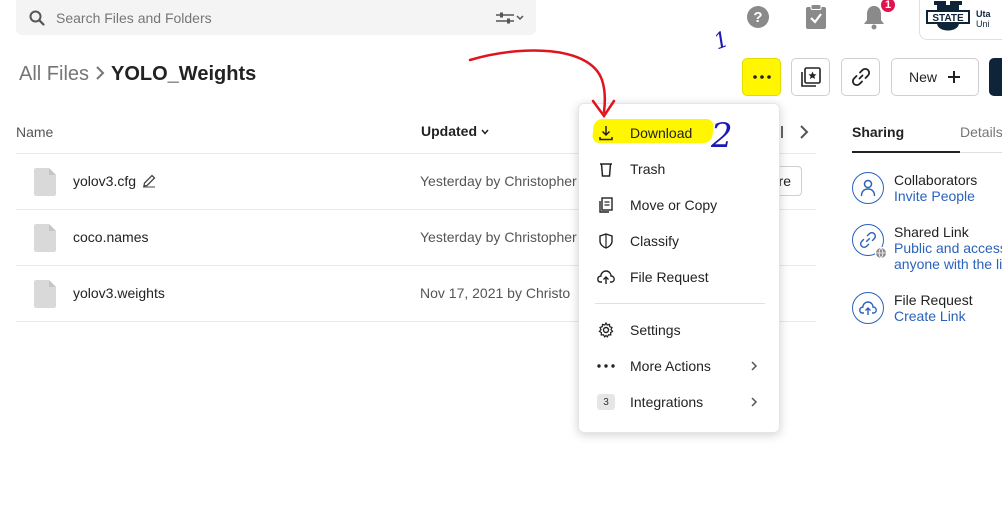 The height and width of the screenshot is (522, 1002). Describe the element at coordinates (34, 132) in the screenshot. I see `column-header-name: Name` at that location.